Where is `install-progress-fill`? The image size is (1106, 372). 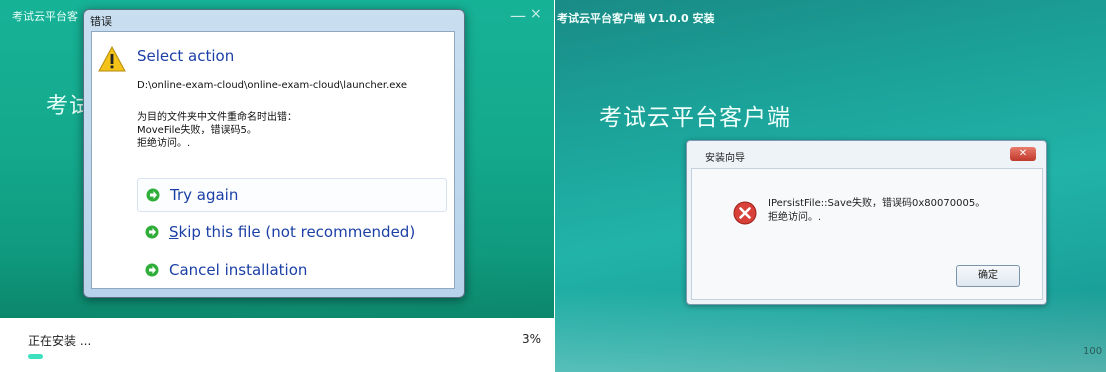 install-progress-fill is located at coordinates (35, 356).